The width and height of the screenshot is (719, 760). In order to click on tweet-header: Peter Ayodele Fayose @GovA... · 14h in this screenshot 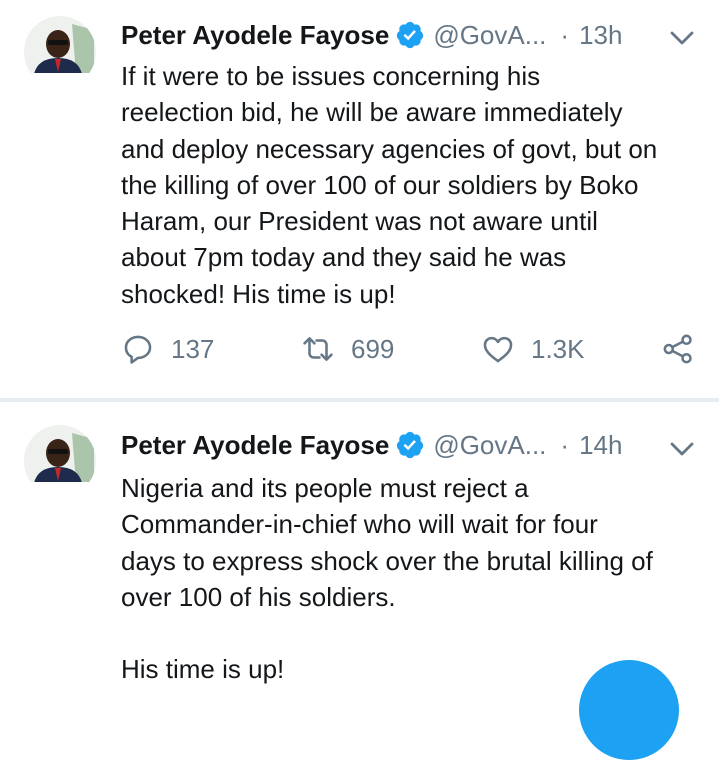, I will do `click(371, 445)`.